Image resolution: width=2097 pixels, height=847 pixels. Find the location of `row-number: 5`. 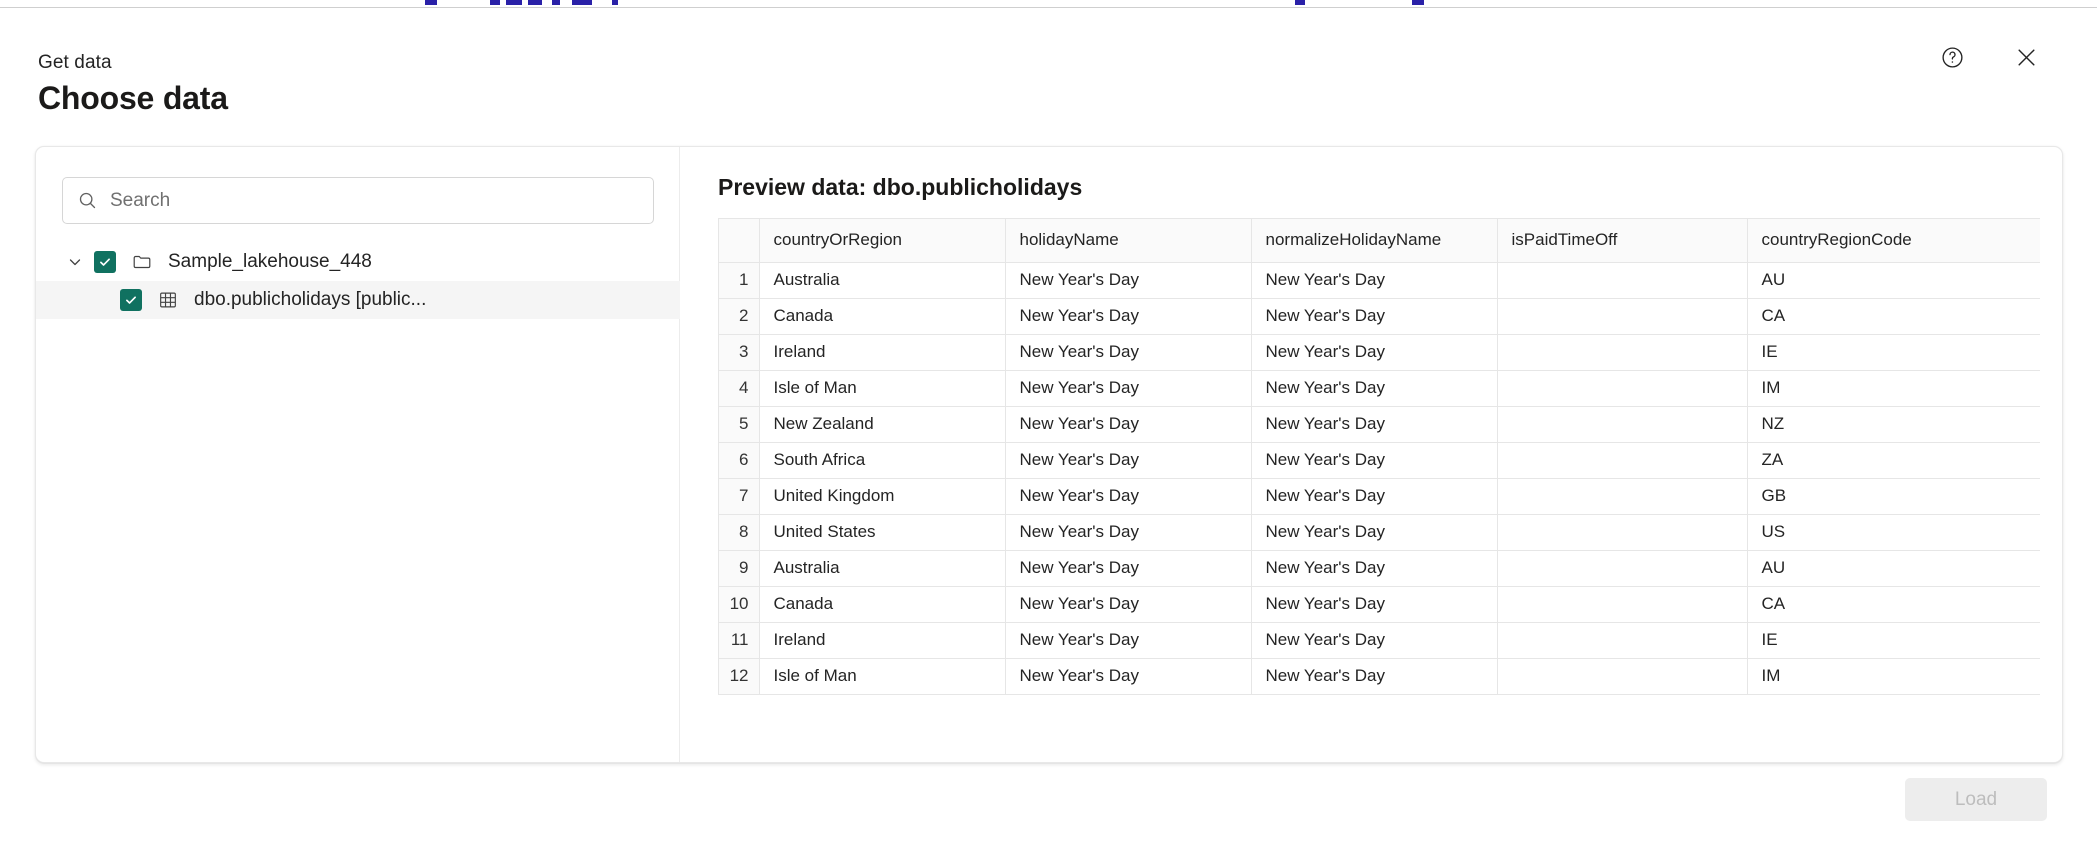

row-number: 5 is located at coordinates (739, 424).